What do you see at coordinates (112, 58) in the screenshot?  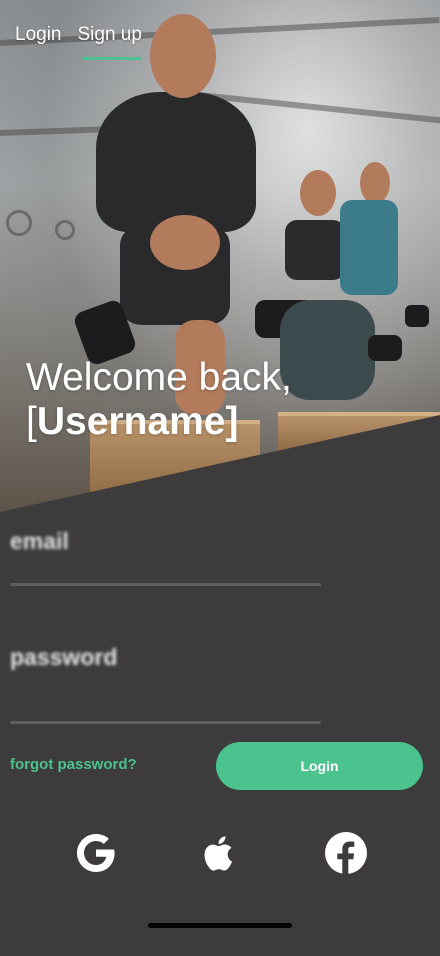 I see `active-tab-indicator` at bounding box center [112, 58].